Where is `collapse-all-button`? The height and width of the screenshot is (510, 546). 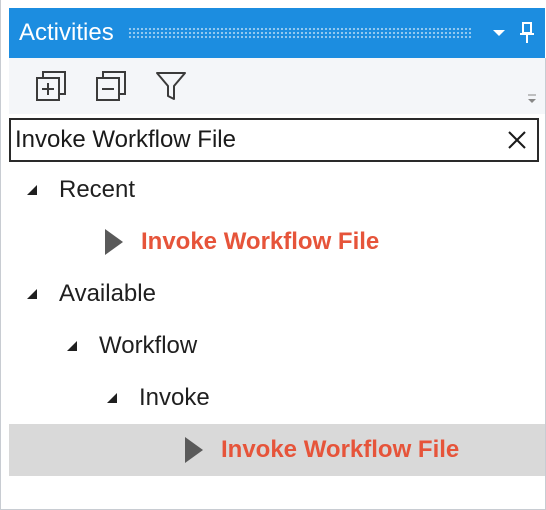
collapse-all-button is located at coordinates (111, 86).